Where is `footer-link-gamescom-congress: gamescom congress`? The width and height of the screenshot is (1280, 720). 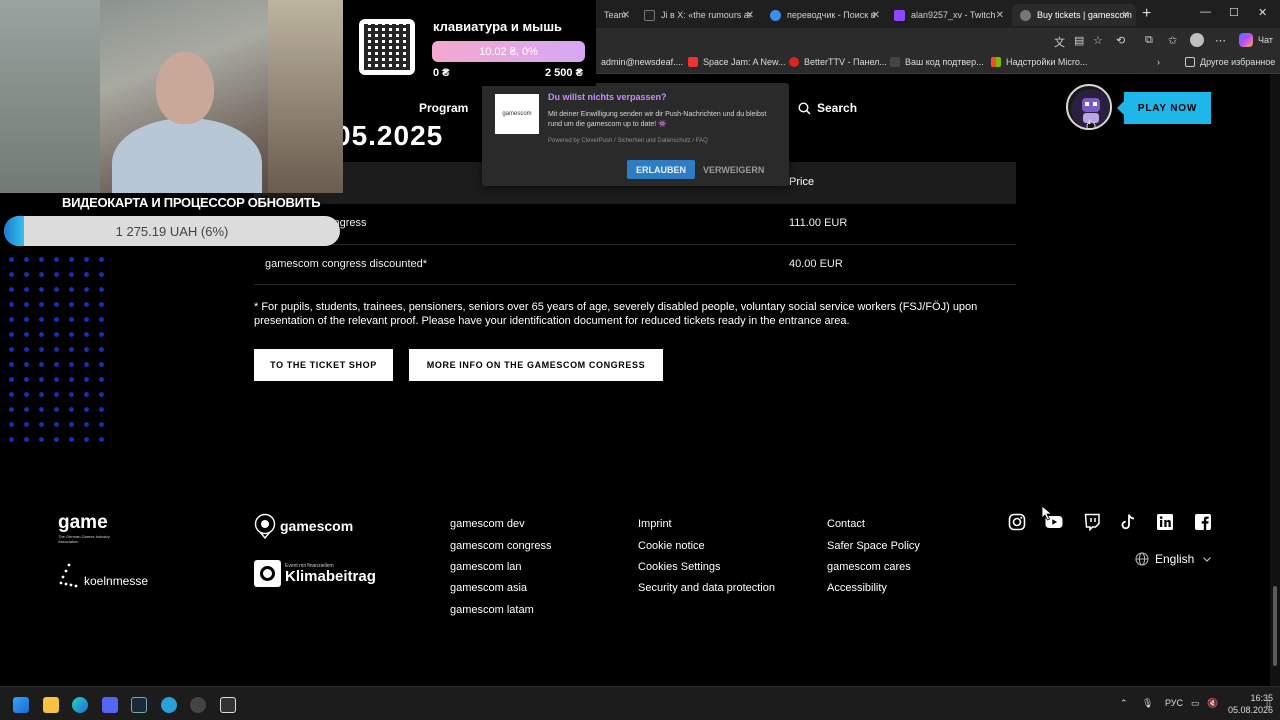
footer-link-gamescom-congress: gamescom congress is located at coordinates (501, 546).